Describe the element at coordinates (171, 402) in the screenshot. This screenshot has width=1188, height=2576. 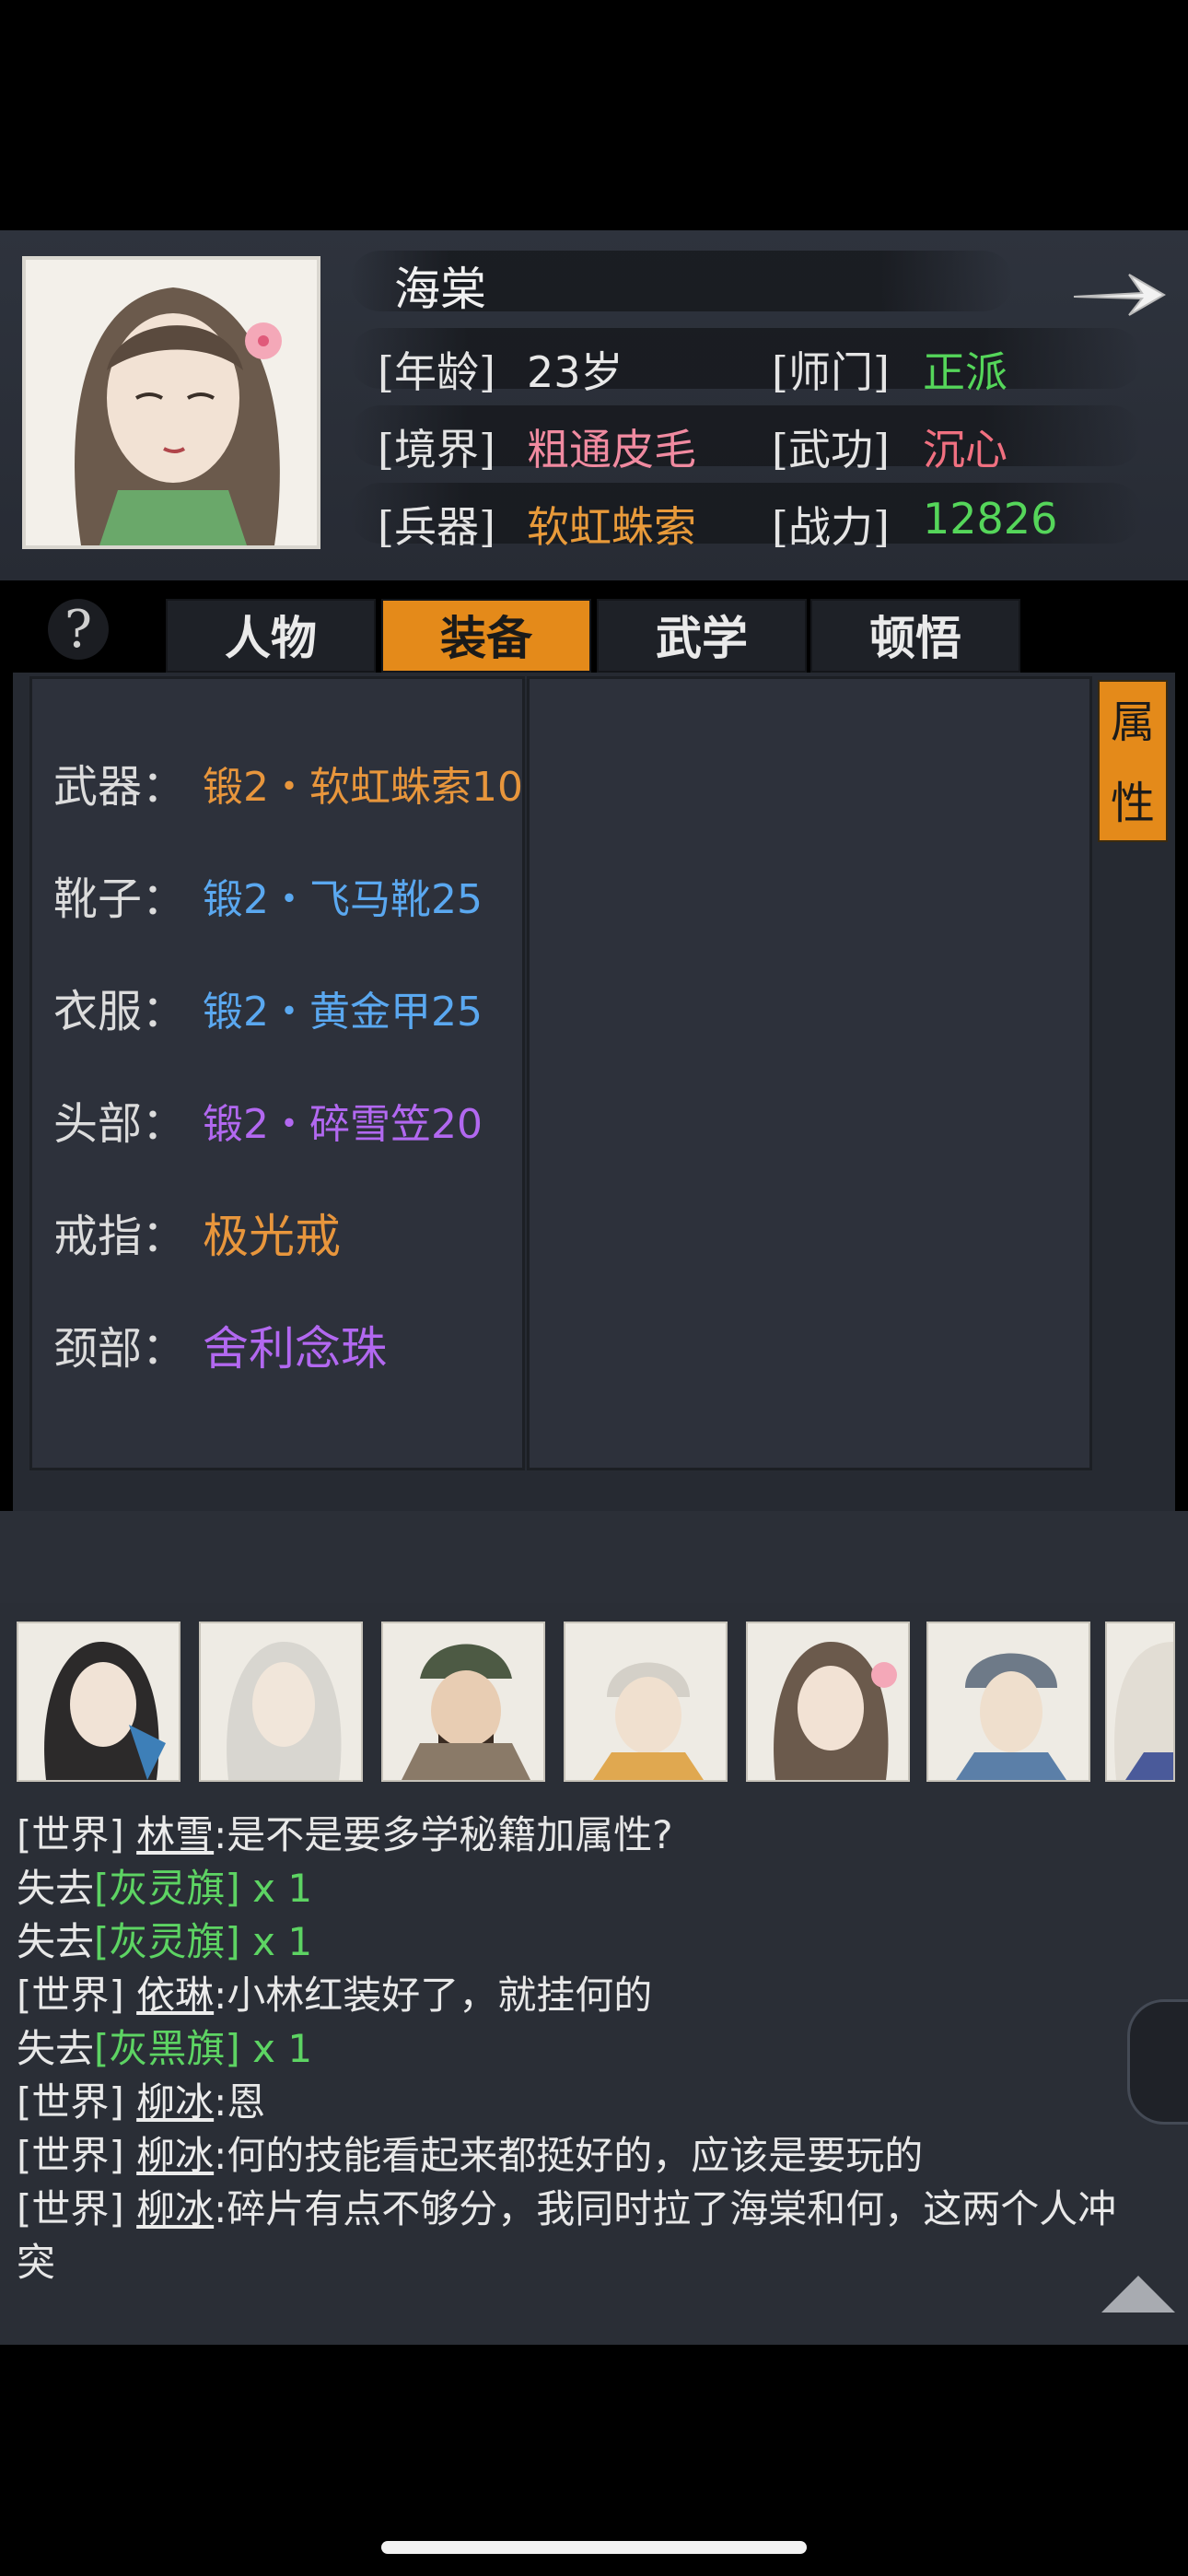
I see `hero-portrait` at that location.